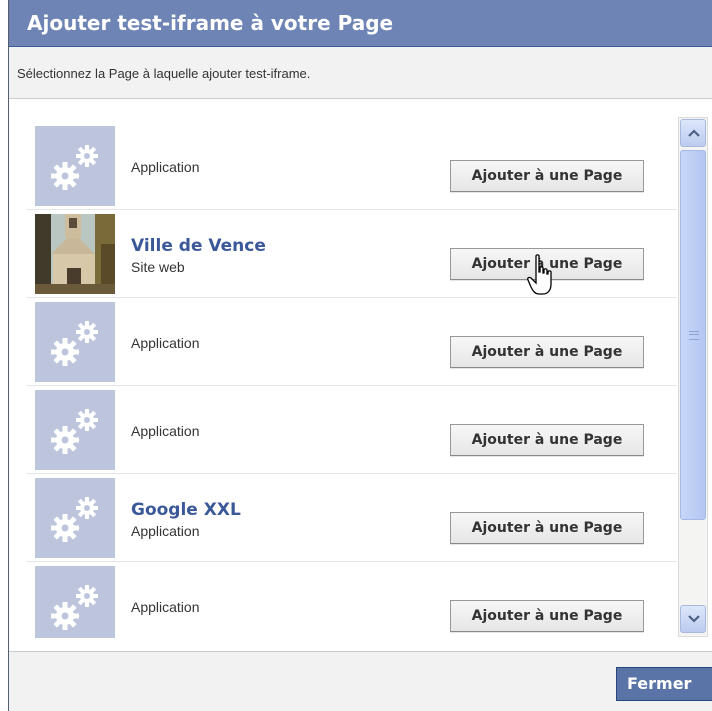 The width and height of the screenshot is (712, 711). I want to click on scroll-thumb, so click(693, 335).